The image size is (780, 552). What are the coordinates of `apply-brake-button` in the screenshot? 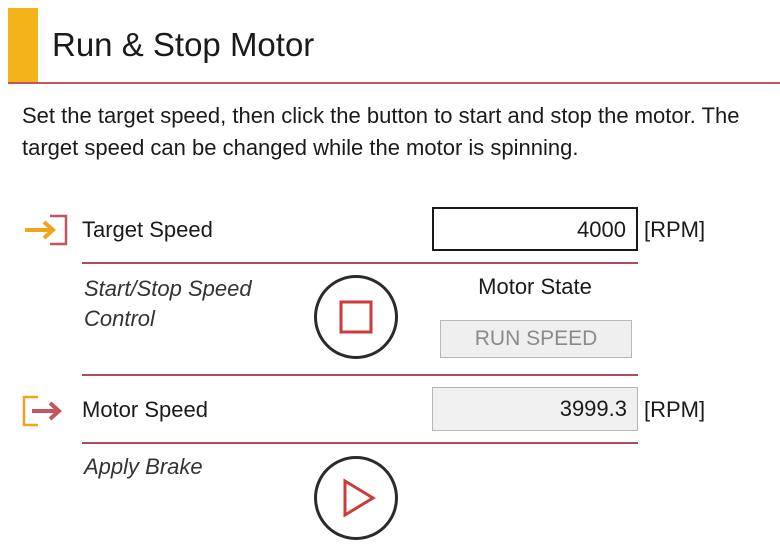 It's located at (356, 498).